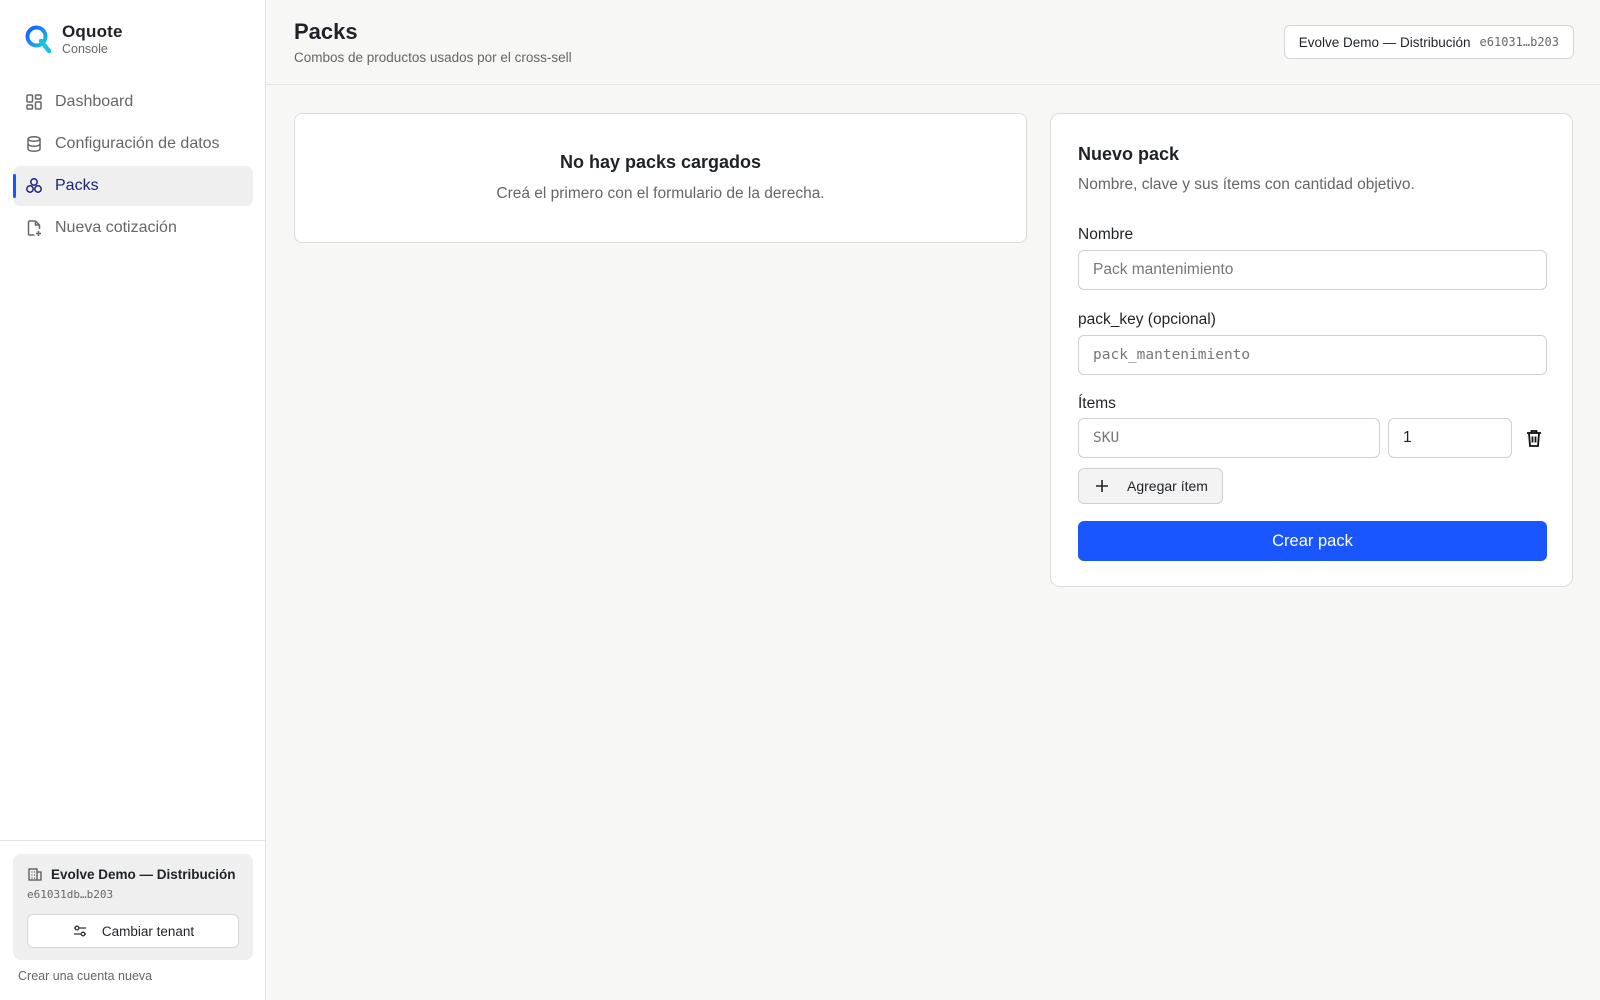 Image resolution: width=1600 pixels, height=1000 pixels. I want to click on sidebar-item-label: Packs, so click(77, 185).